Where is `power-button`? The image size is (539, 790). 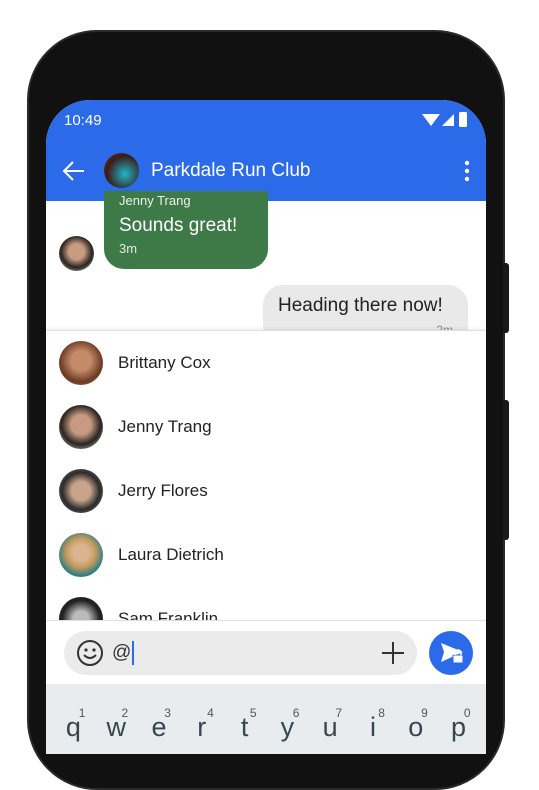
power-button is located at coordinates (506, 470).